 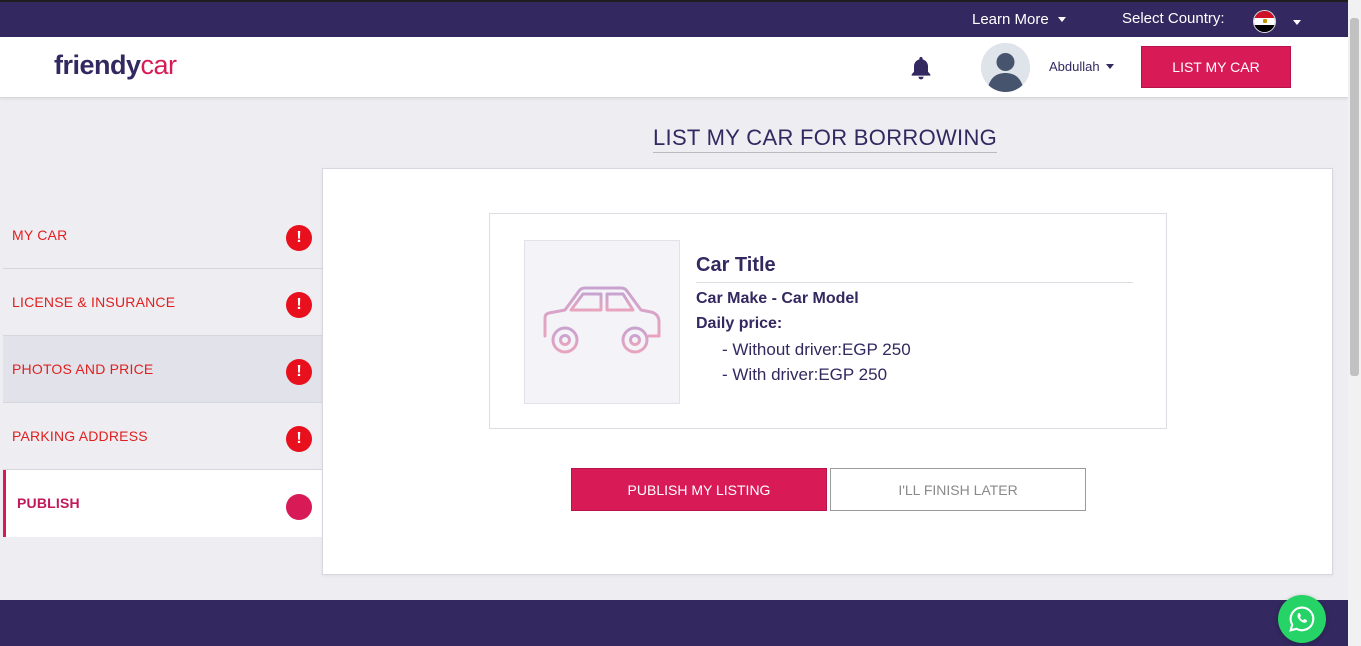 What do you see at coordinates (674, 67) in the screenshot?
I see `site-header: friendycar Abdullah LIST MY CAR` at bounding box center [674, 67].